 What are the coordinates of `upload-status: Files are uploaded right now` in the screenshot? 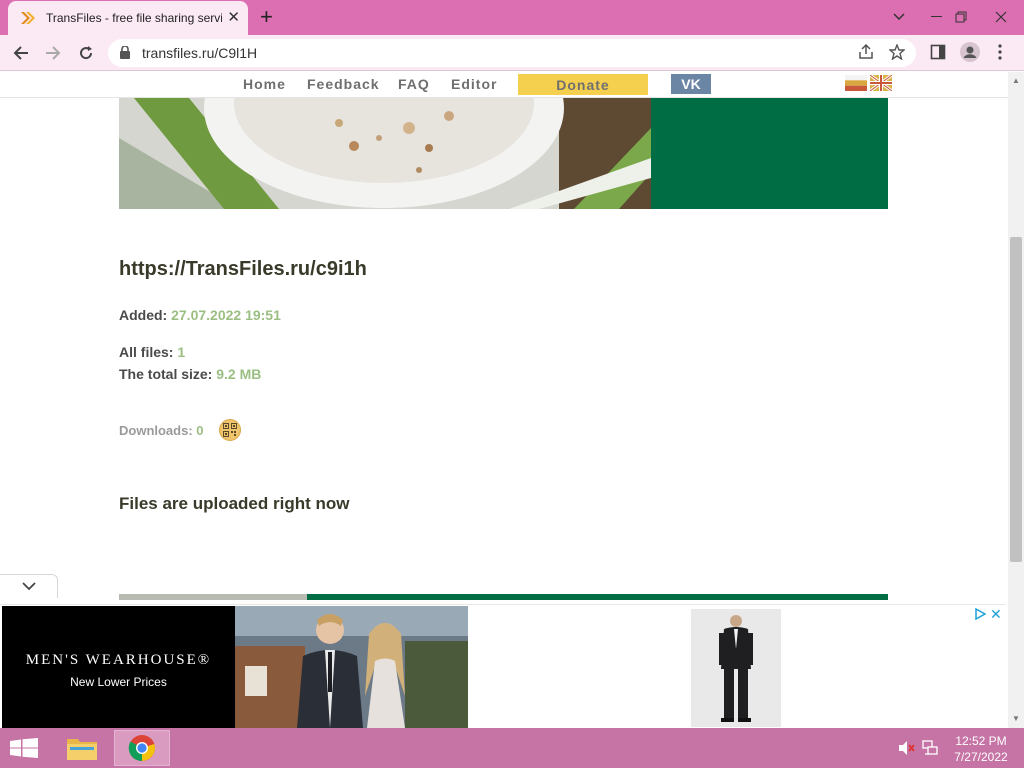 It's located at (234, 503).